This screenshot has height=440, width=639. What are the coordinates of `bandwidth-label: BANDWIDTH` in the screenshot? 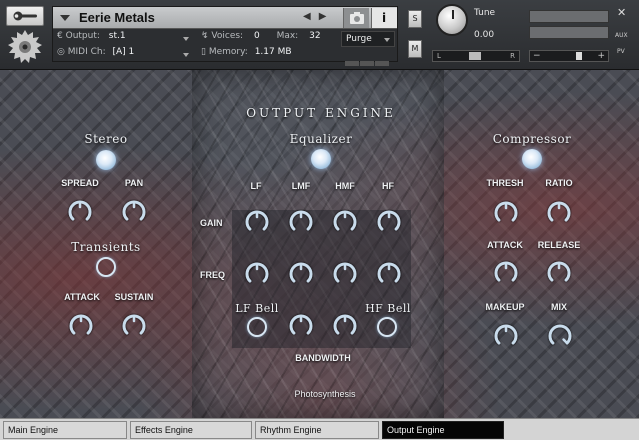 It's located at (323, 358).